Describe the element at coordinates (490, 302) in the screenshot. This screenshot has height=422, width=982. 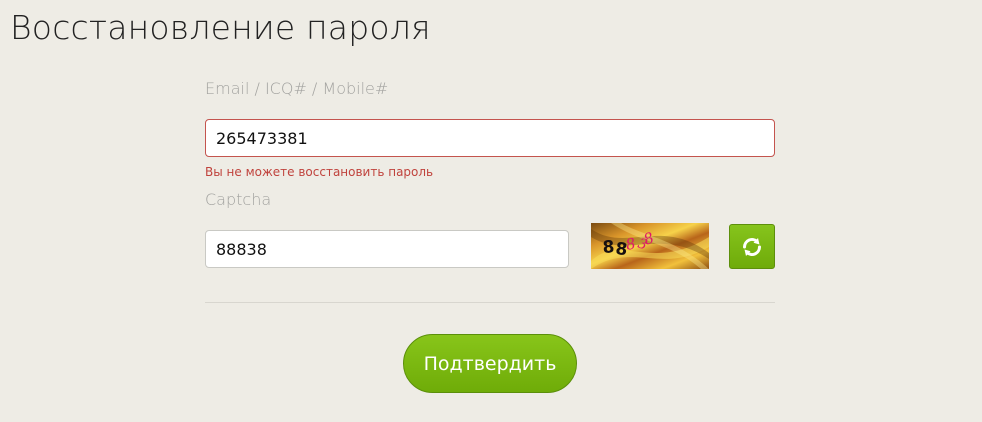
I see `form-divider` at that location.